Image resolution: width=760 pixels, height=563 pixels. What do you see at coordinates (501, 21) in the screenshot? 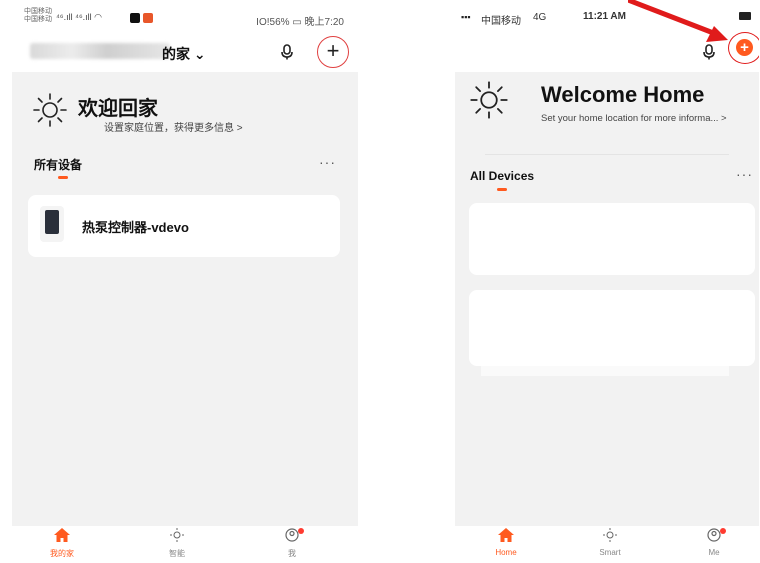
I see `carrier-label: 中国移动` at bounding box center [501, 21].